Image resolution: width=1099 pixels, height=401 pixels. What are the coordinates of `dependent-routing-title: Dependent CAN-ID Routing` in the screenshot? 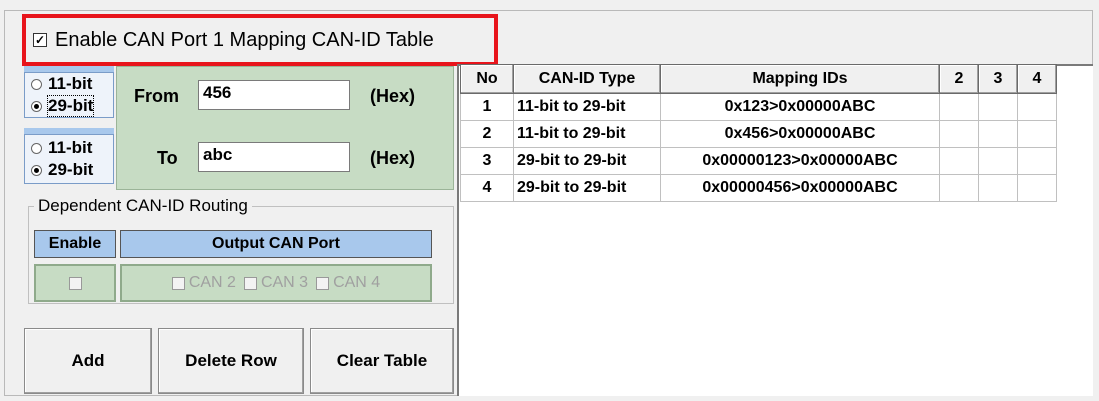 It's located at (143, 206).